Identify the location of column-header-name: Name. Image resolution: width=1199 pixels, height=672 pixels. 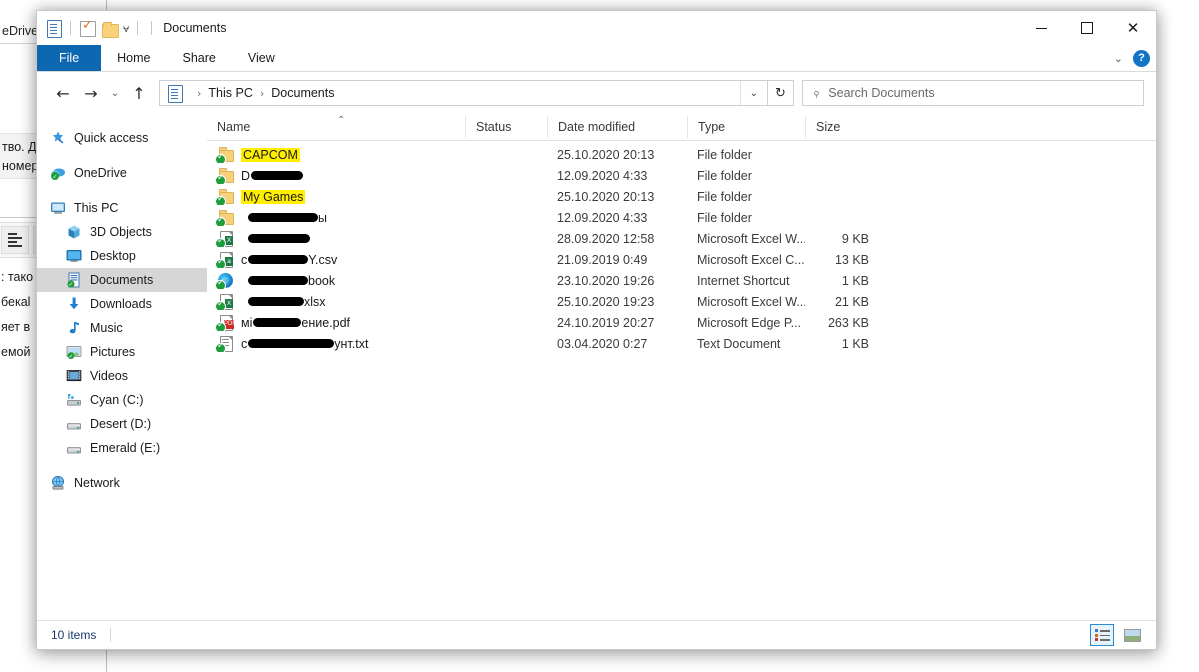
(336, 127).